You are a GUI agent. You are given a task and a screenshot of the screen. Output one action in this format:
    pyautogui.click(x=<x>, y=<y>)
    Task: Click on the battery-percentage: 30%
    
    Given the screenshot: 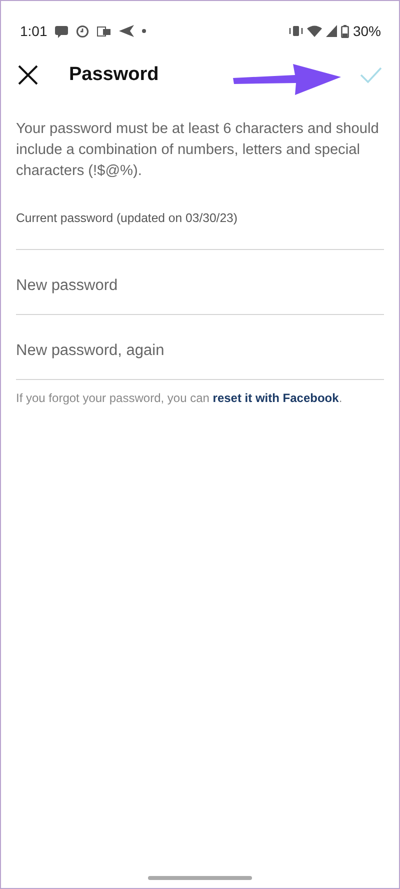 What is the action you would take?
    pyautogui.click(x=366, y=31)
    